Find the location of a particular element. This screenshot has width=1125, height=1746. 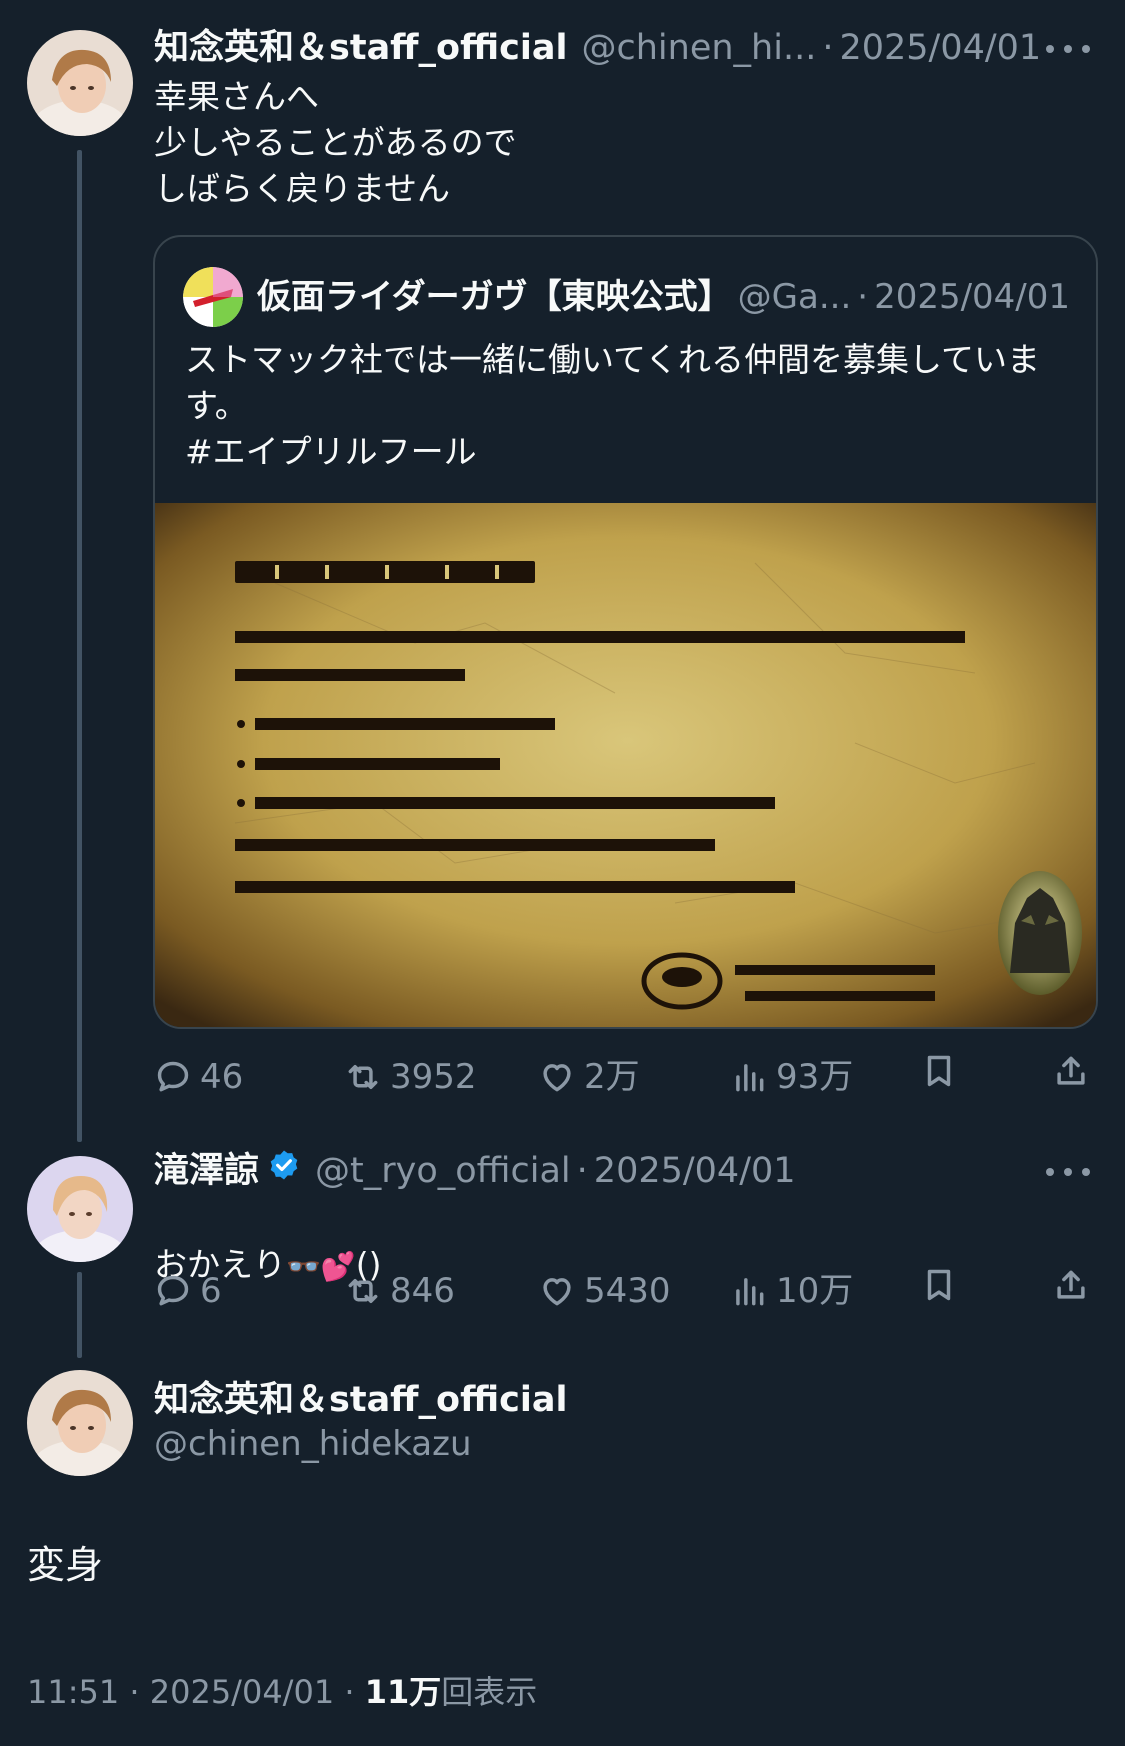

like-button: 5430 is located at coordinates (604, 1291).